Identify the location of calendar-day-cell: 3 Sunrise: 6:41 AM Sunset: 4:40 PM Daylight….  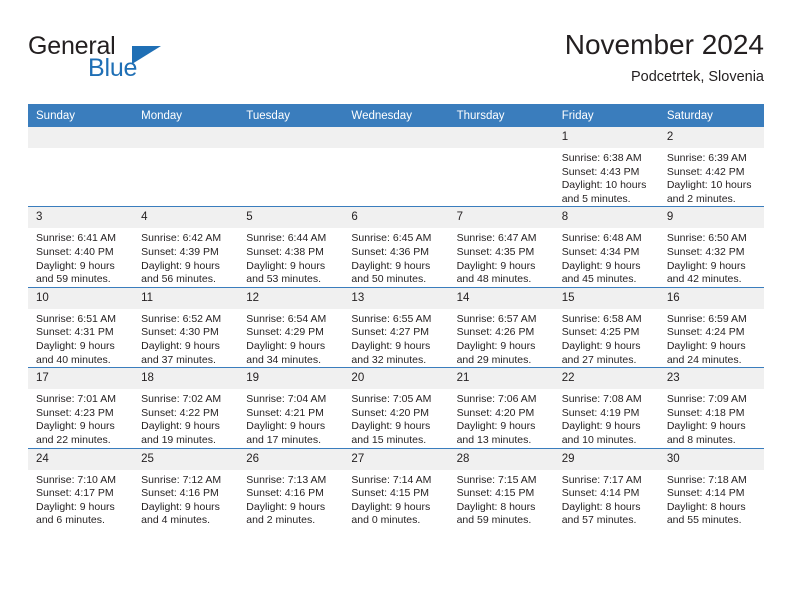
(81, 247).